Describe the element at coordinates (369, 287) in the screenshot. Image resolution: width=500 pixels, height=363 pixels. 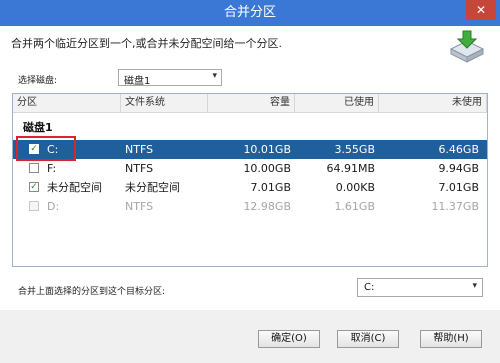
I see `target-partition-value: C:` at that location.